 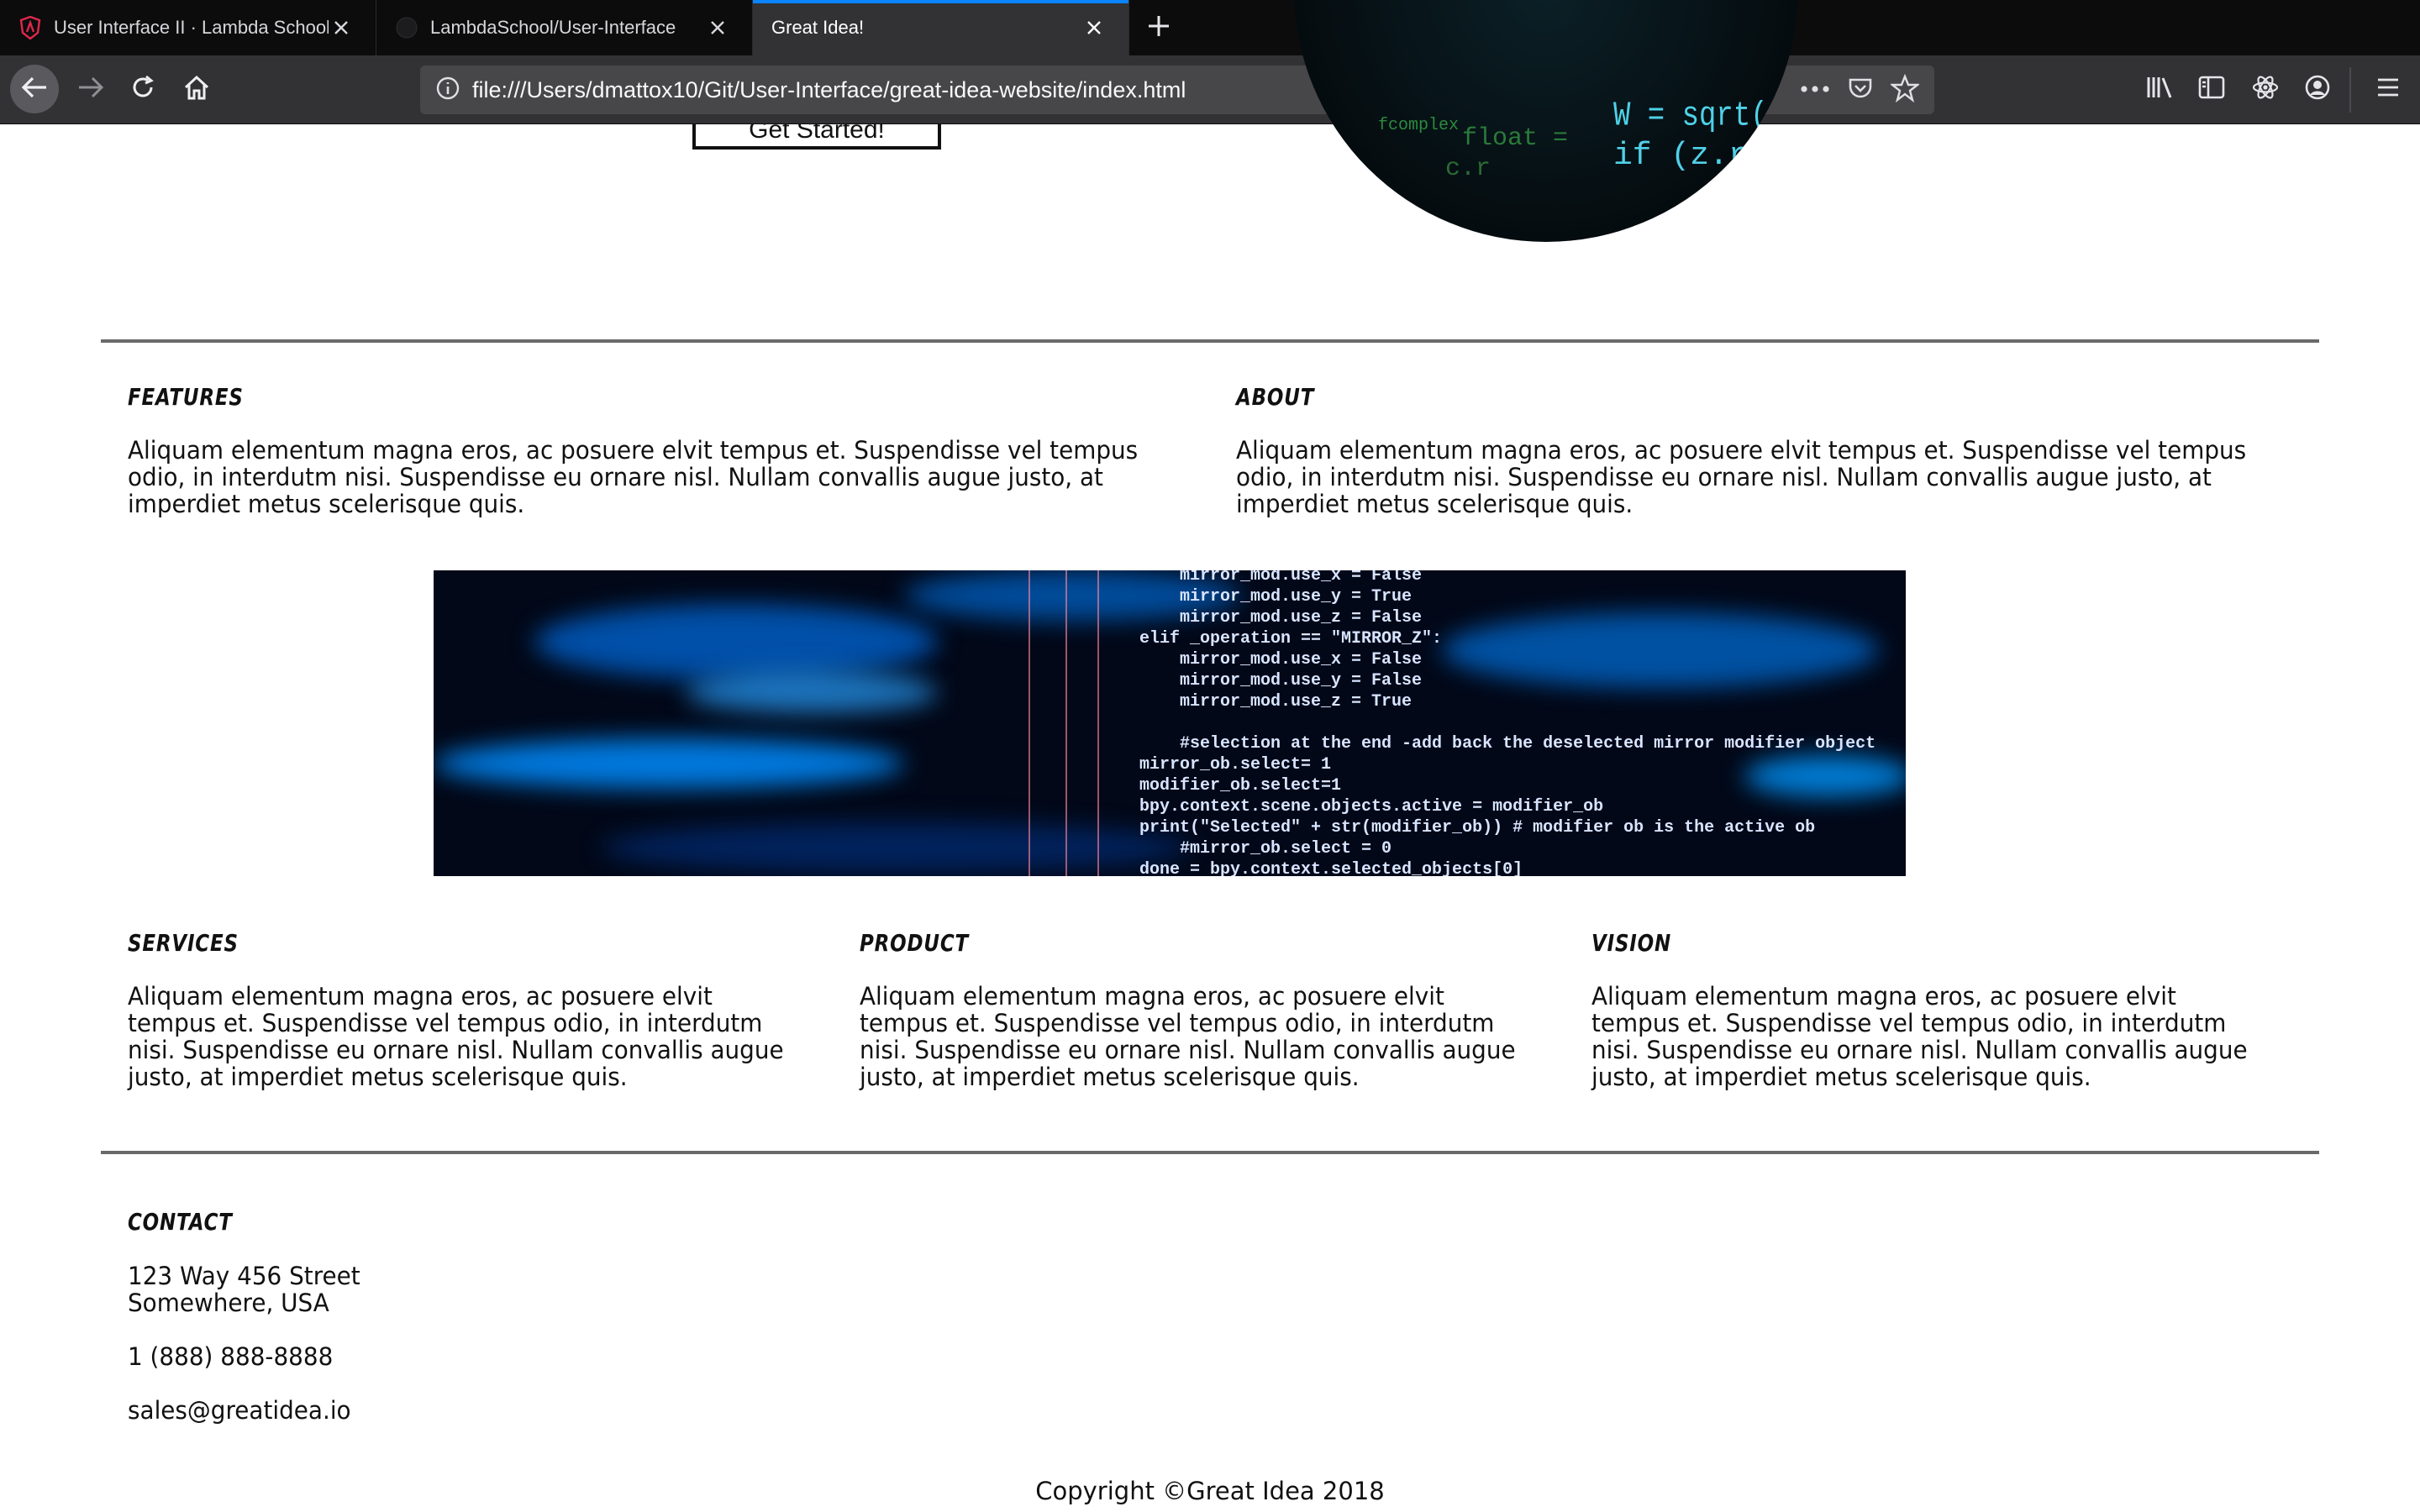 What do you see at coordinates (448, 90) in the screenshot?
I see `info-icon` at bounding box center [448, 90].